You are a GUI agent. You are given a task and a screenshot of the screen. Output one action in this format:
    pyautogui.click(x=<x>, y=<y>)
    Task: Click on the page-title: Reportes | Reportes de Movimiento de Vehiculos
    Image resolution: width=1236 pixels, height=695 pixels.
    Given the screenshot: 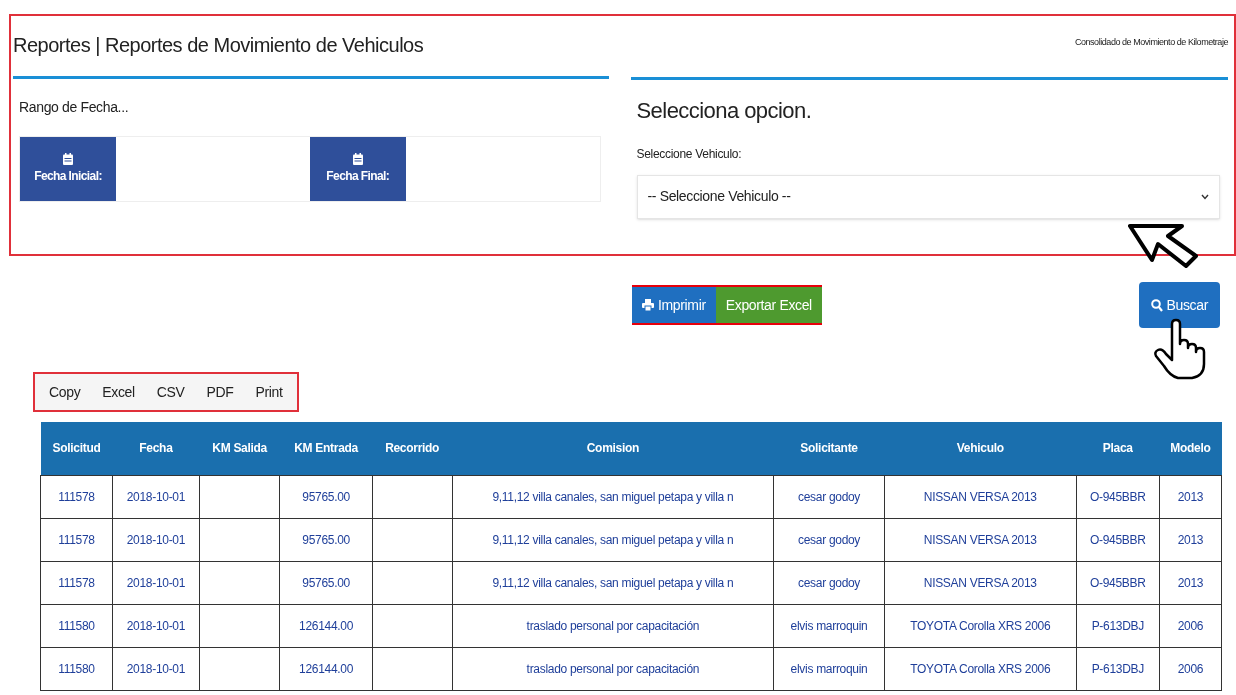 What is the action you would take?
    pyautogui.click(x=219, y=45)
    